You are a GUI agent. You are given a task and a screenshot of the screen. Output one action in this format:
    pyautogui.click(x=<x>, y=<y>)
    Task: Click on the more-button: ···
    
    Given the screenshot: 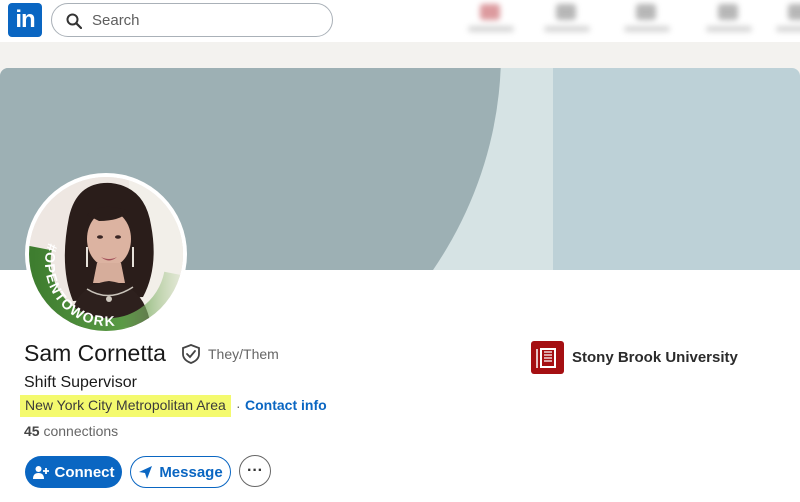 What is the action you would take?
    pyautogui.click(x=255, y=471)
    